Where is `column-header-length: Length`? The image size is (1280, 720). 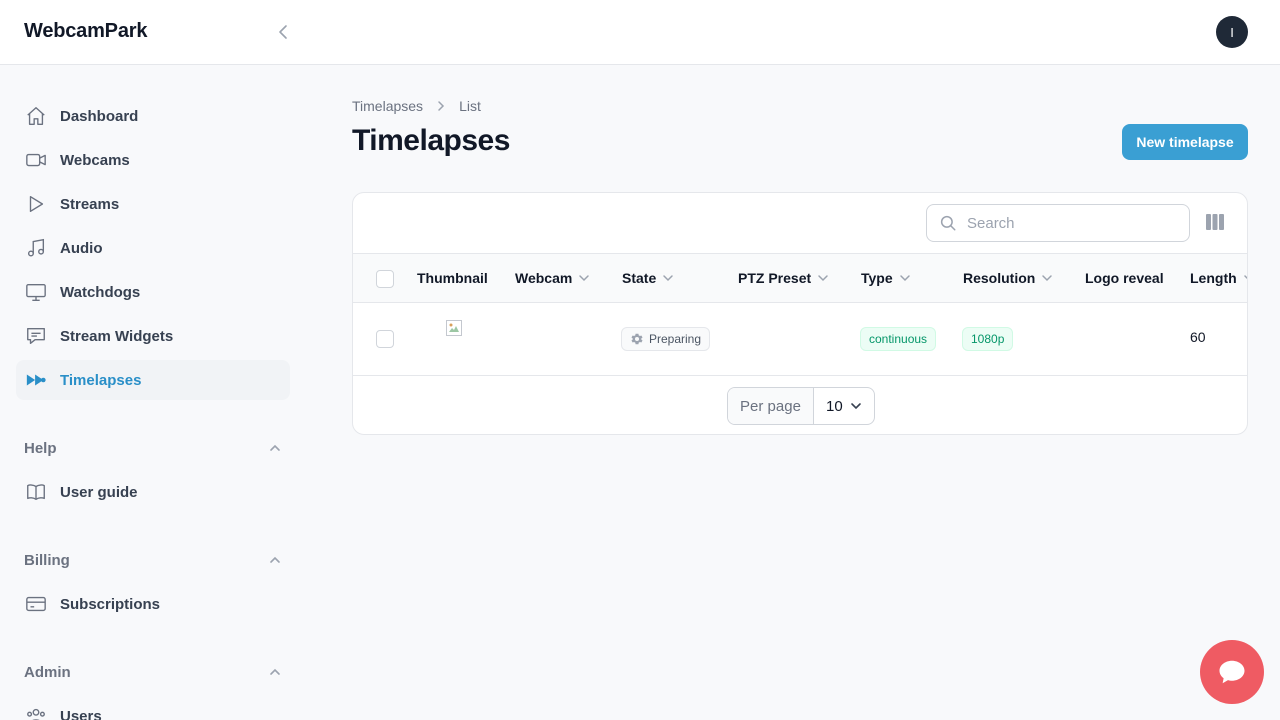 column-header-length: Length is located at coordinates (1218, 278).